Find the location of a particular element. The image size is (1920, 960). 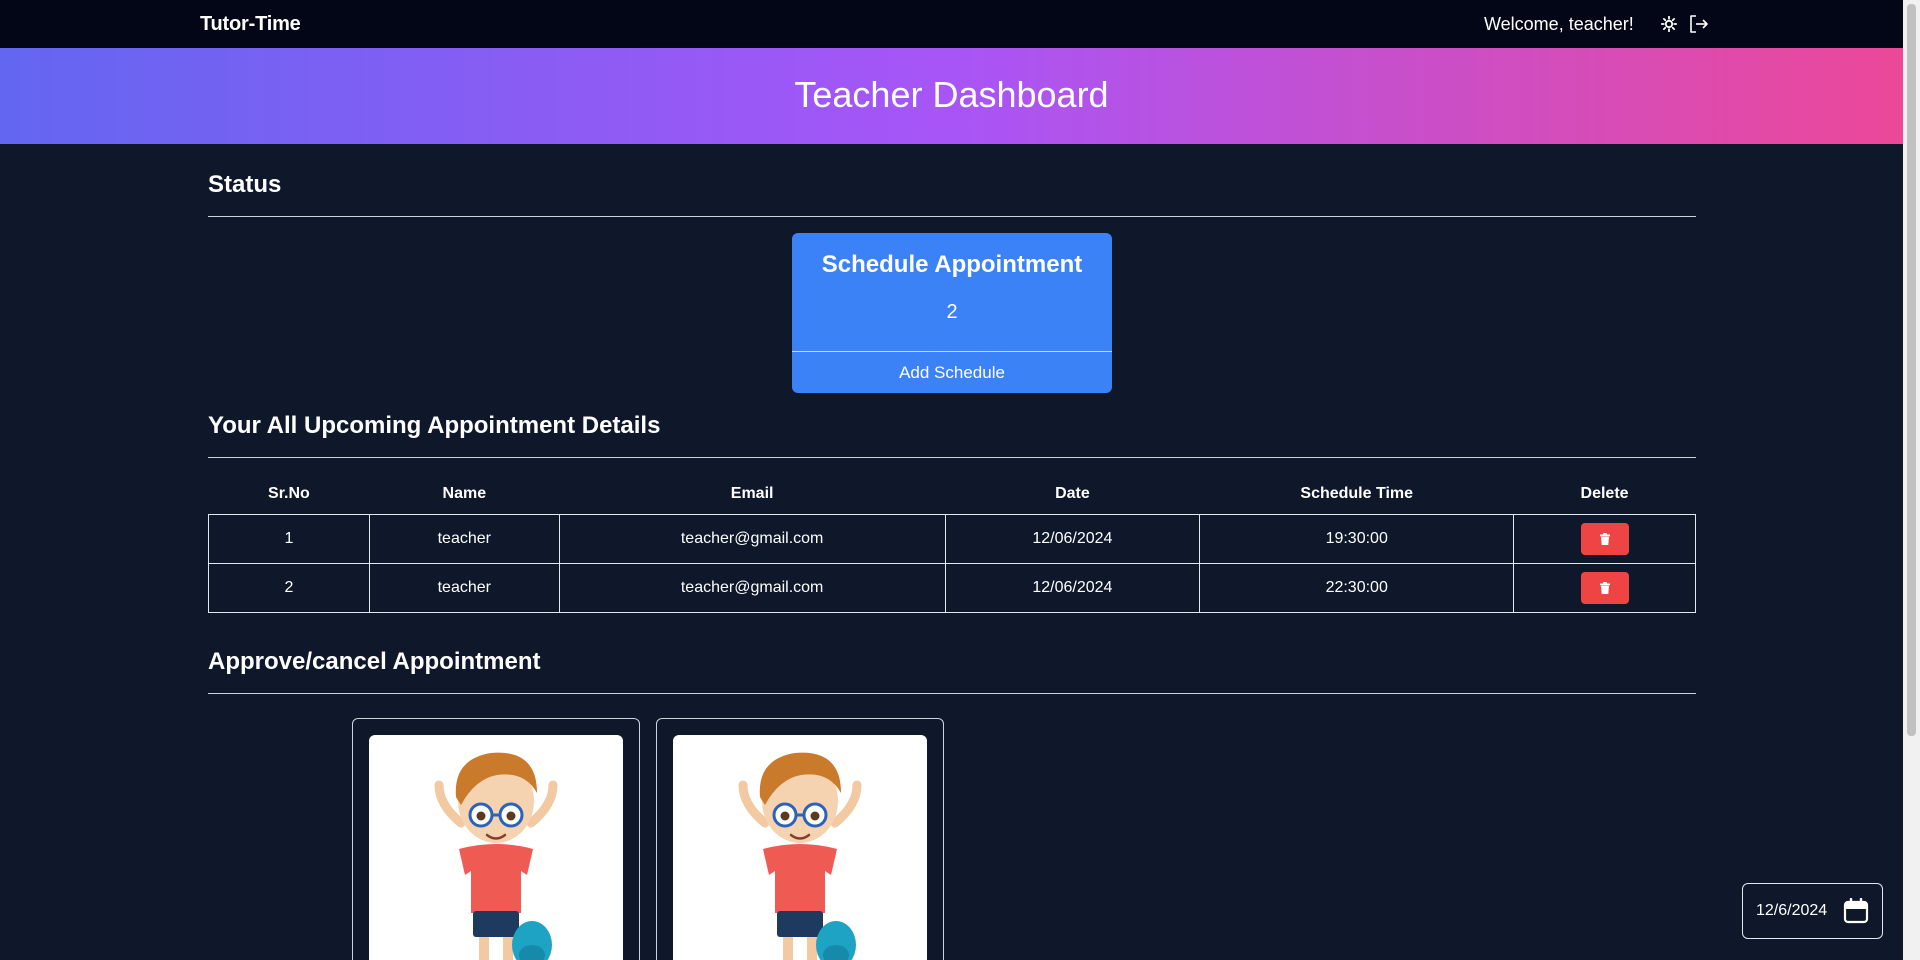

column-header-delete: Delete is located at coordinates (1604, 493).